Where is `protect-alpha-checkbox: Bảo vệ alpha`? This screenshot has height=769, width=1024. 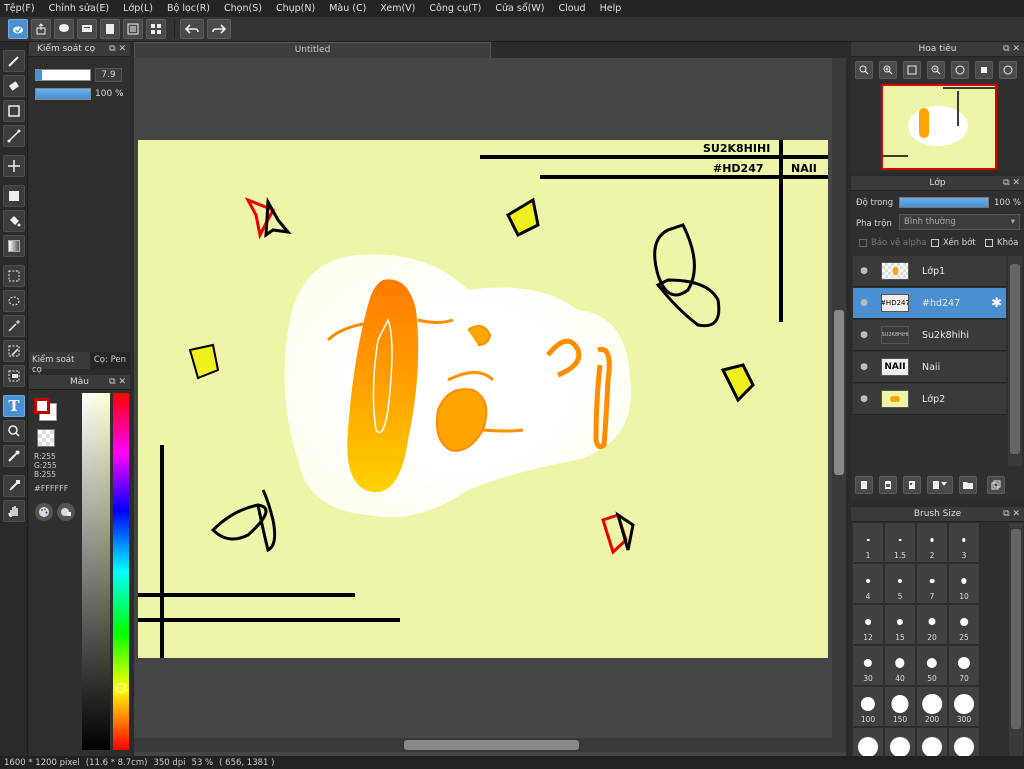
protect-alpha-checkbox: Bảo vệ alpha is located at coordinates (892, 243).